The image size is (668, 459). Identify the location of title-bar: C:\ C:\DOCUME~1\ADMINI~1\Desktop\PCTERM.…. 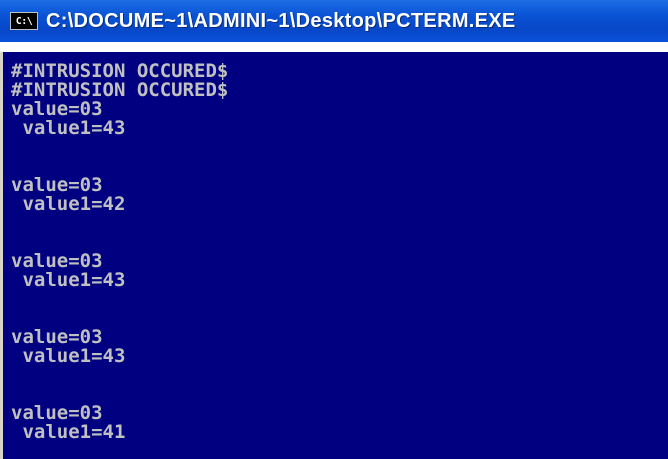
(334, 21).